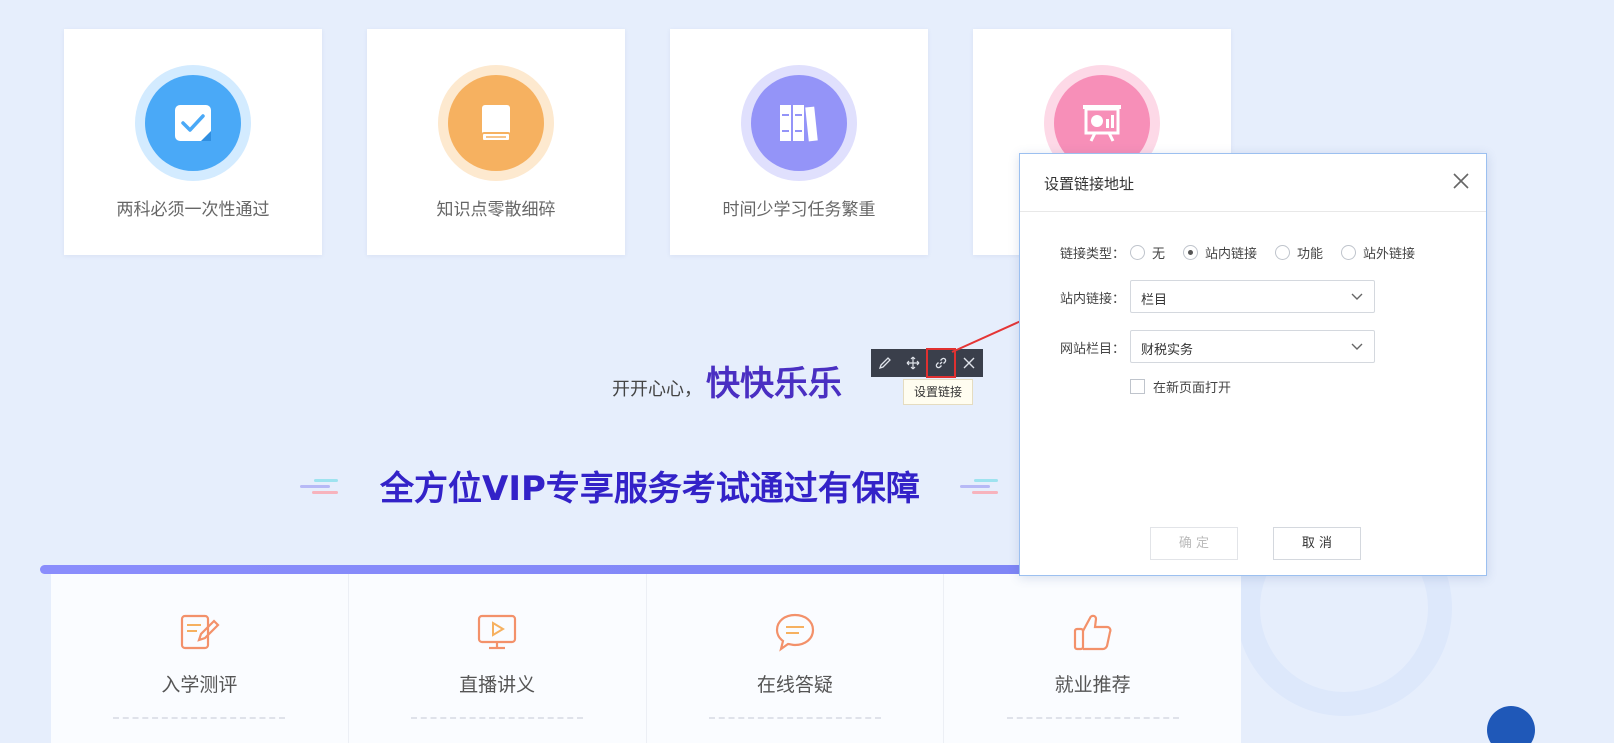 This screenshot has height=743, width=1614. Describe the element at coordinates (1093, 254) in the screenshot. I see `link-type-label: 链接类型：` at that location.